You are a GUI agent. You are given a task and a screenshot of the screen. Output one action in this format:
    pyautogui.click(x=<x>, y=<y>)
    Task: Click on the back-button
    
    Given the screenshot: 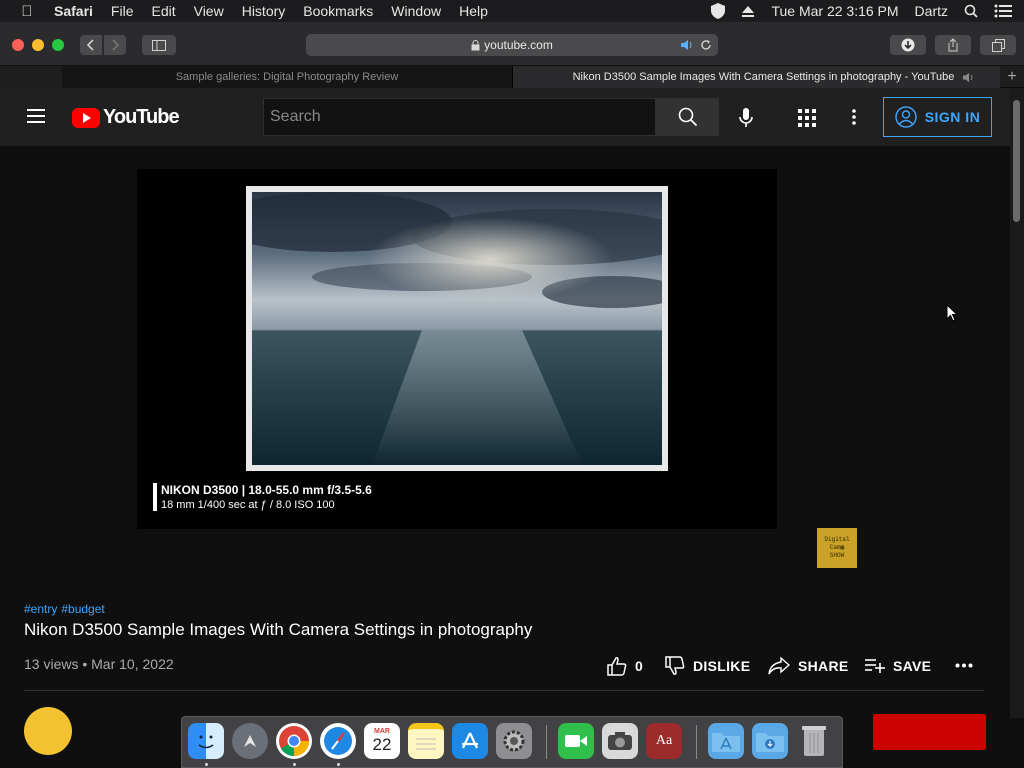 What is the action you would take?
    pyautogui.click(x=91, y=45)
    